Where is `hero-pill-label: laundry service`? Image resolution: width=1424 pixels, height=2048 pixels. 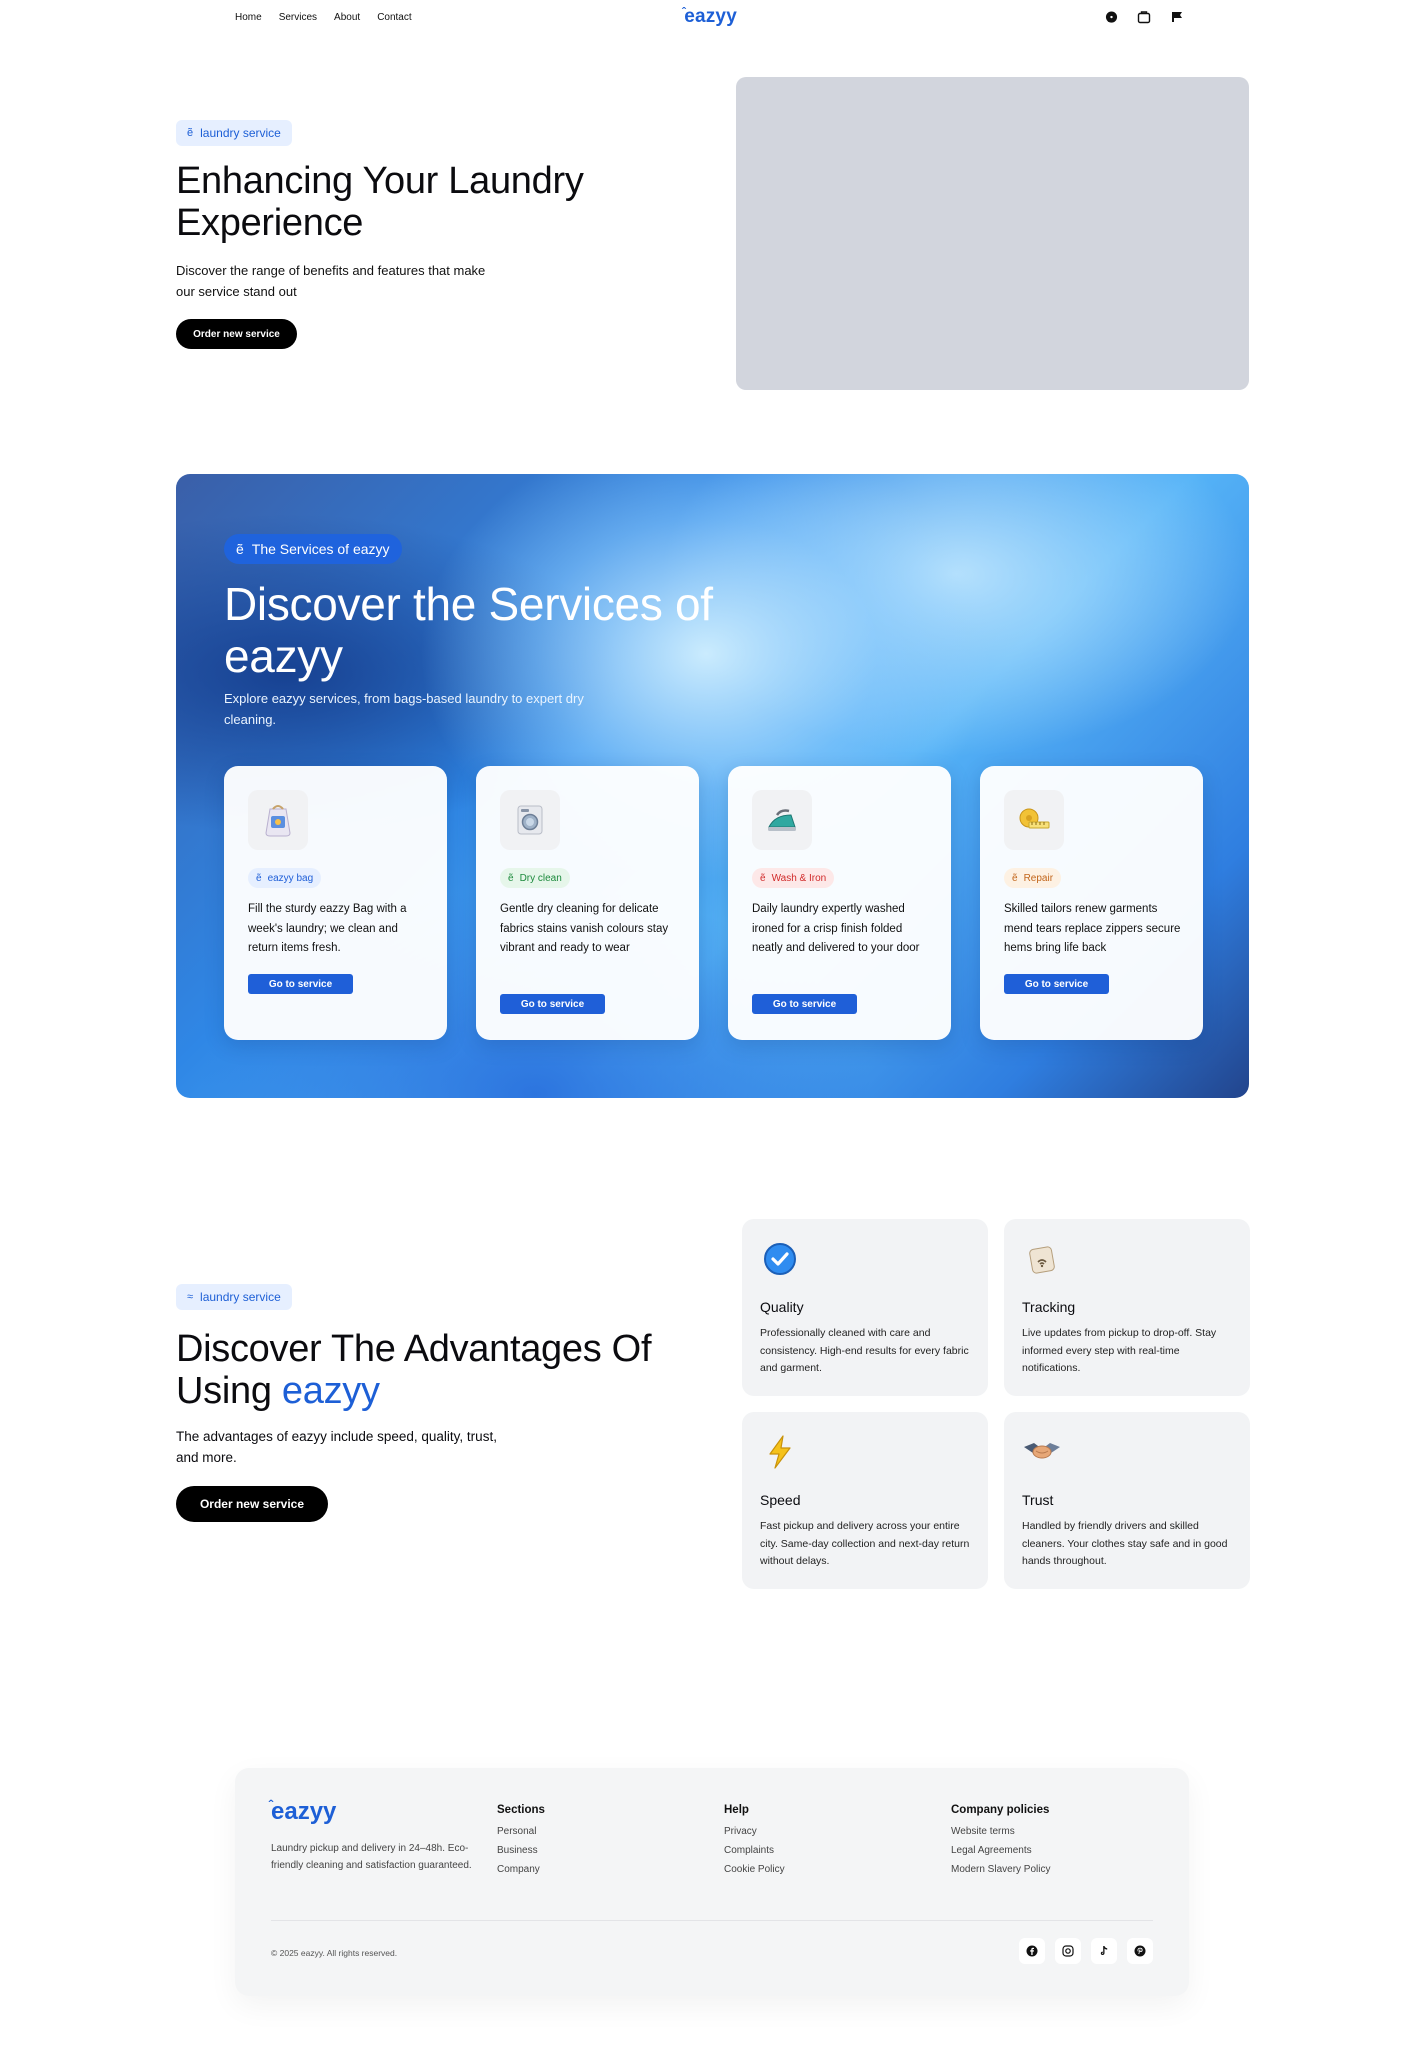 hero-pill-label: laundry service is located at coordinates (240, 133).